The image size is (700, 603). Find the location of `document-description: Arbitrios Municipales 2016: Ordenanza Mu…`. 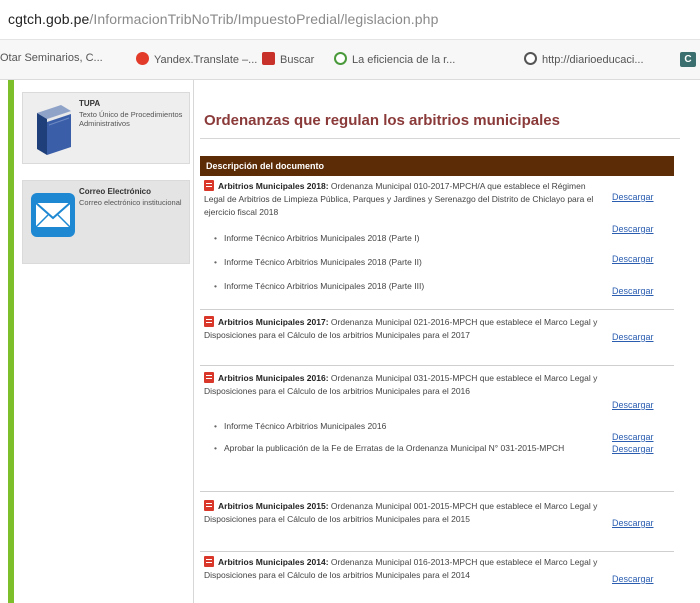

document-description: Arbitrios Municipales 2016: Ordenanza Mu… is located at coordinates (403, 385).